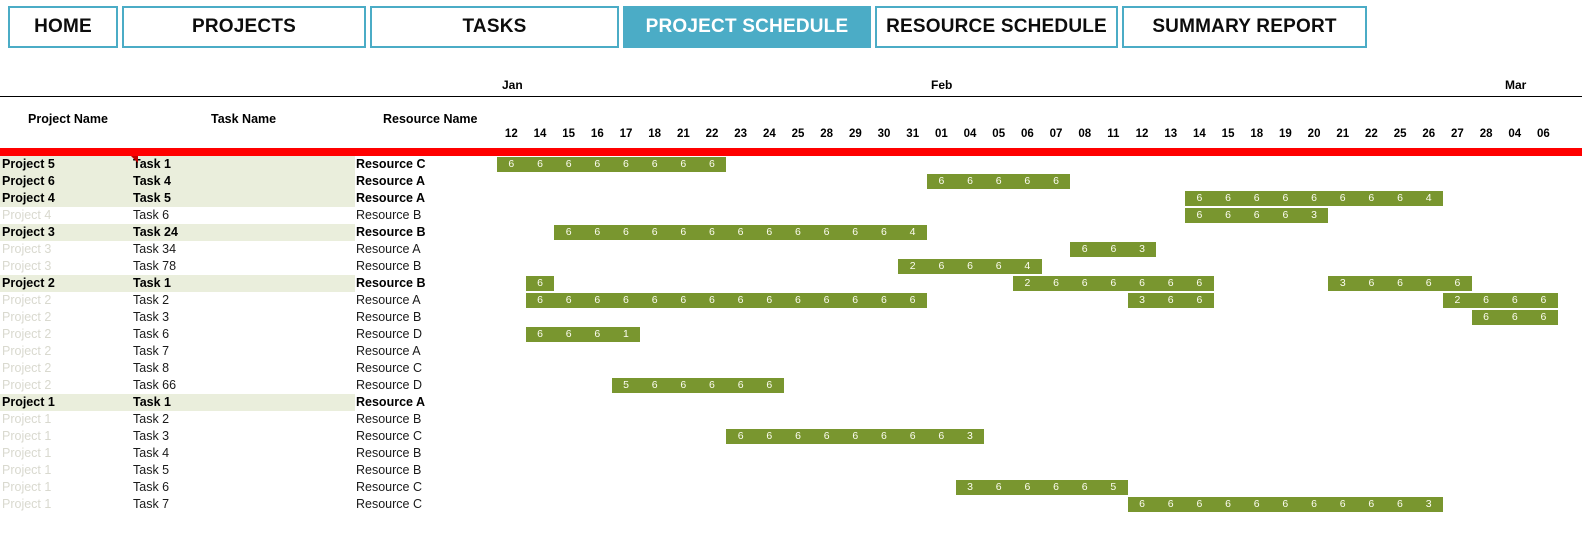 This screenshot has width=1582, height=550. Describe the element at coordinates (697, 385) in the screenshot. I see `gantt-bar: 5 6 6 6 6 6` at that location.